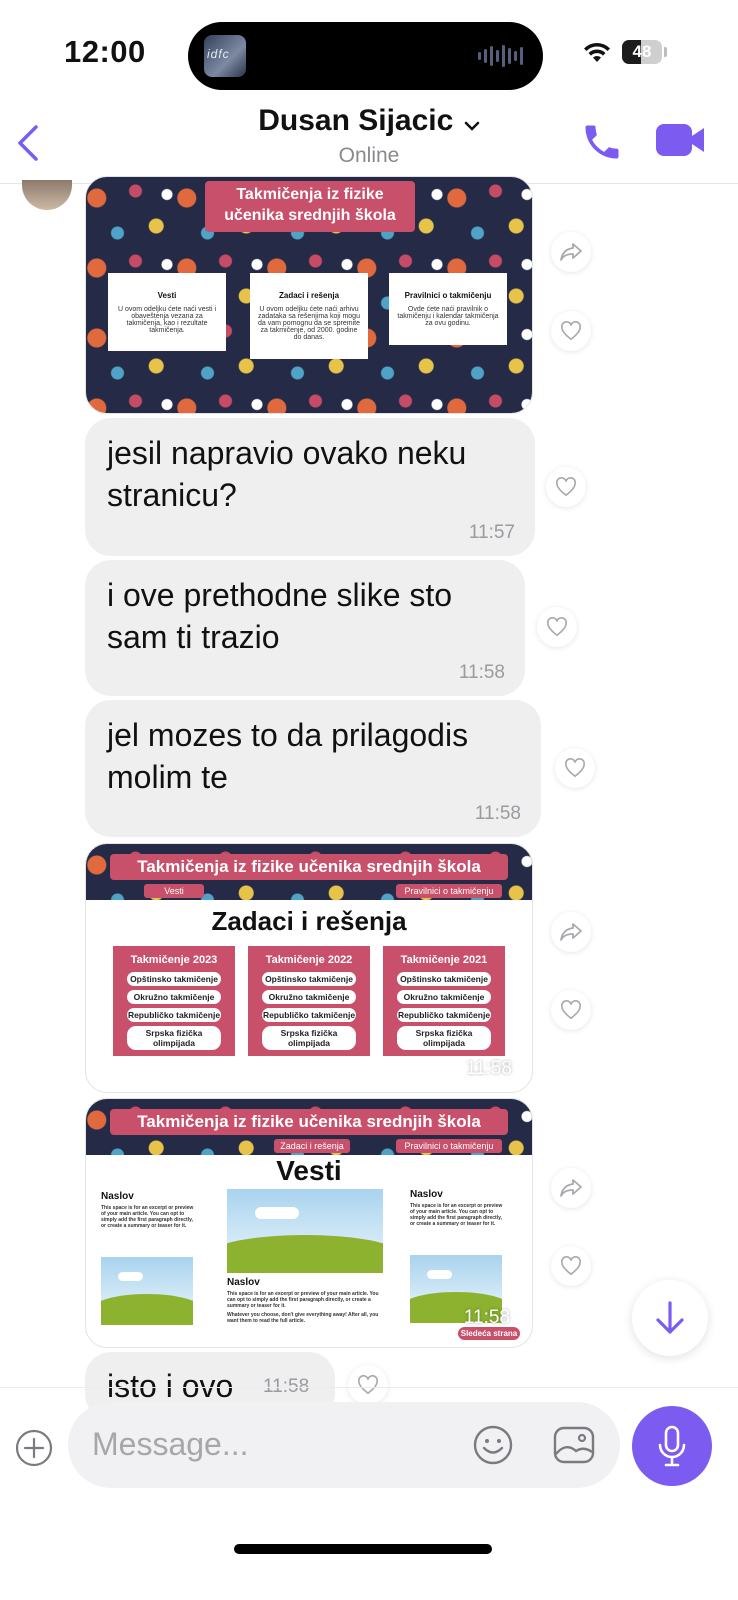 This screenshot has width=738, height=1600. Describe the element at coordinates (167, 777) in the screenshot. I see `message-line: molim te` at that location.